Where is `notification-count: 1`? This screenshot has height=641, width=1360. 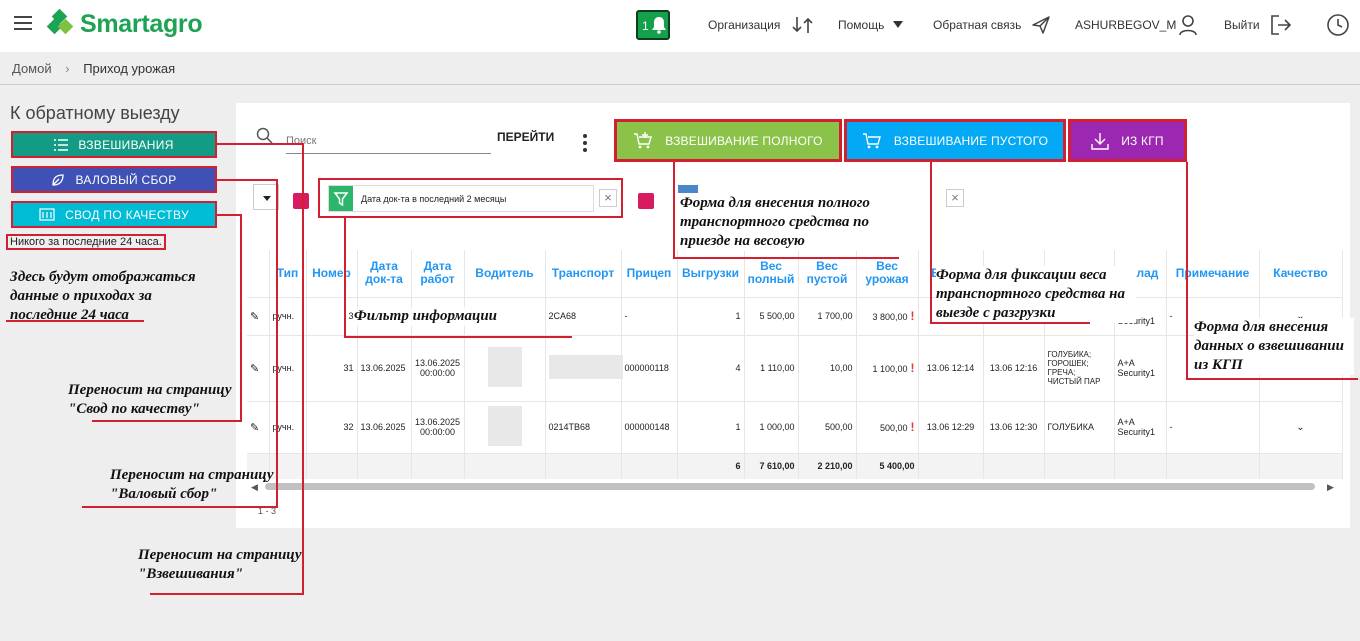
notification-count: 1 is located at coordinates (645, 26).